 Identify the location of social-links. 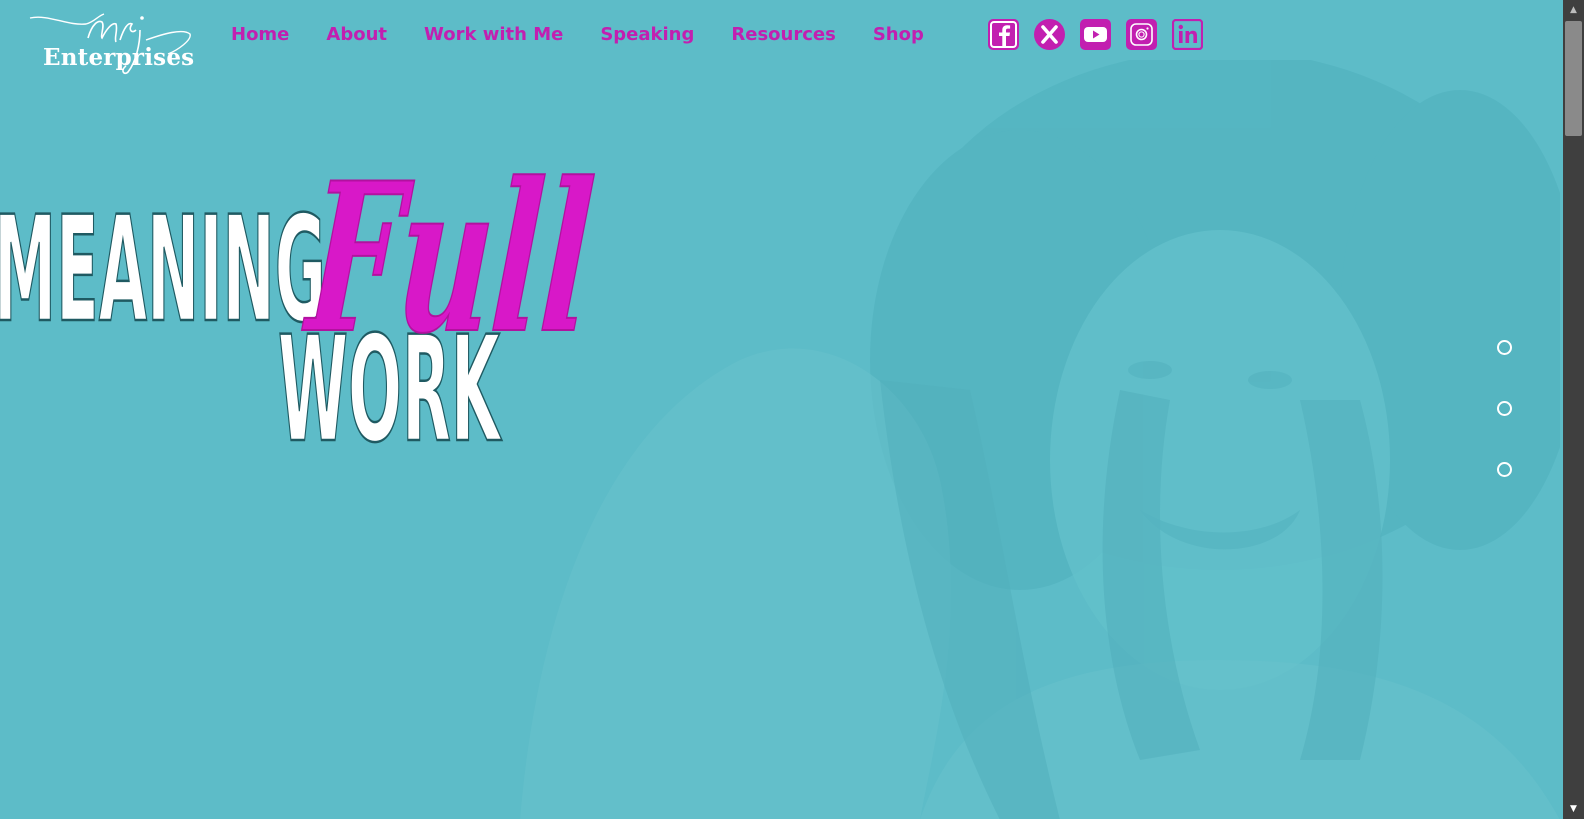
(1103, 34).